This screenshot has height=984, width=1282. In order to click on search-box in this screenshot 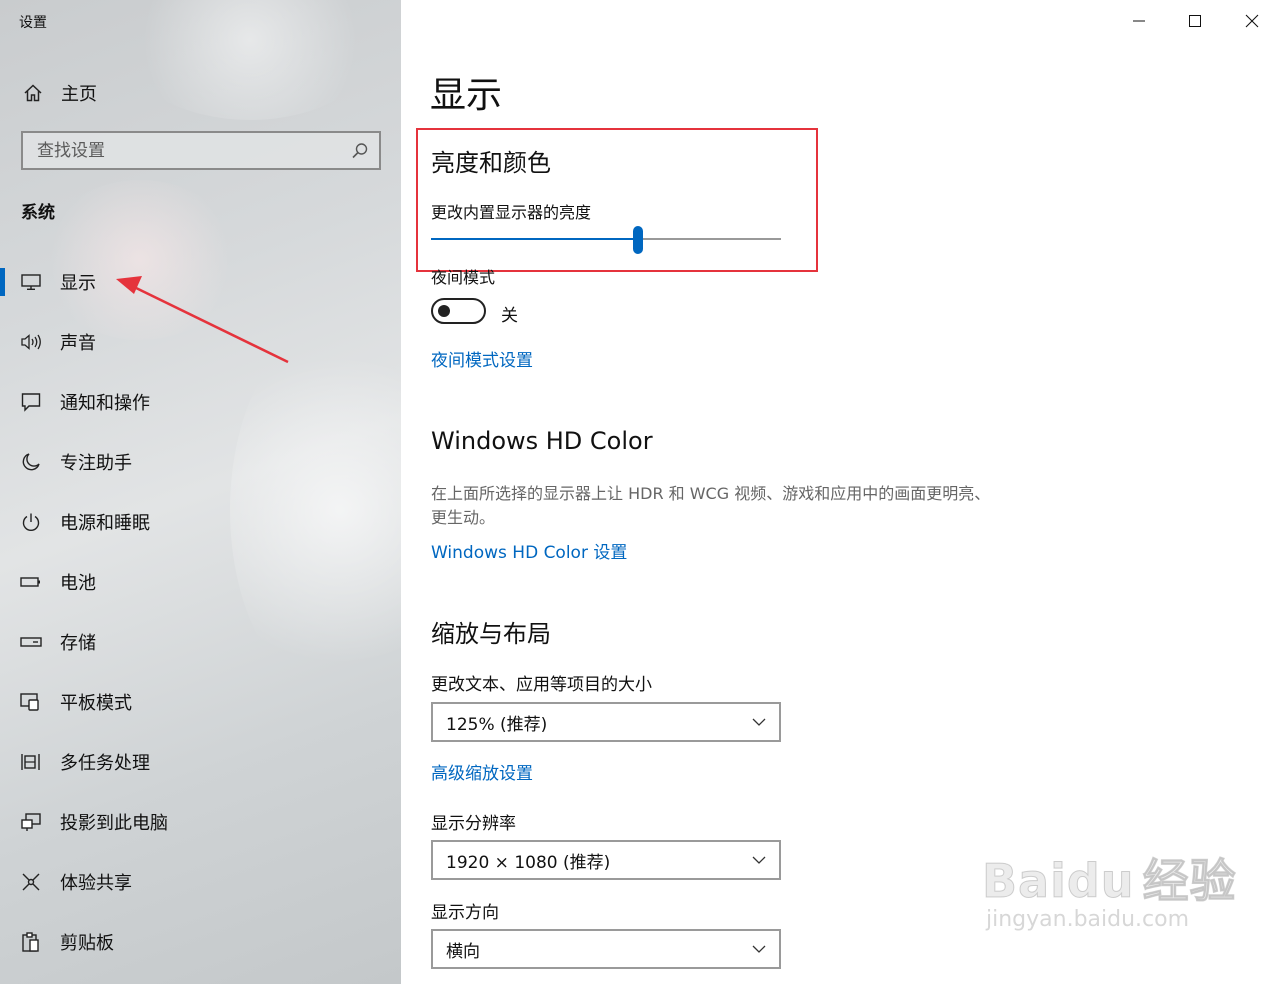, I will do `click(201, 150)`.